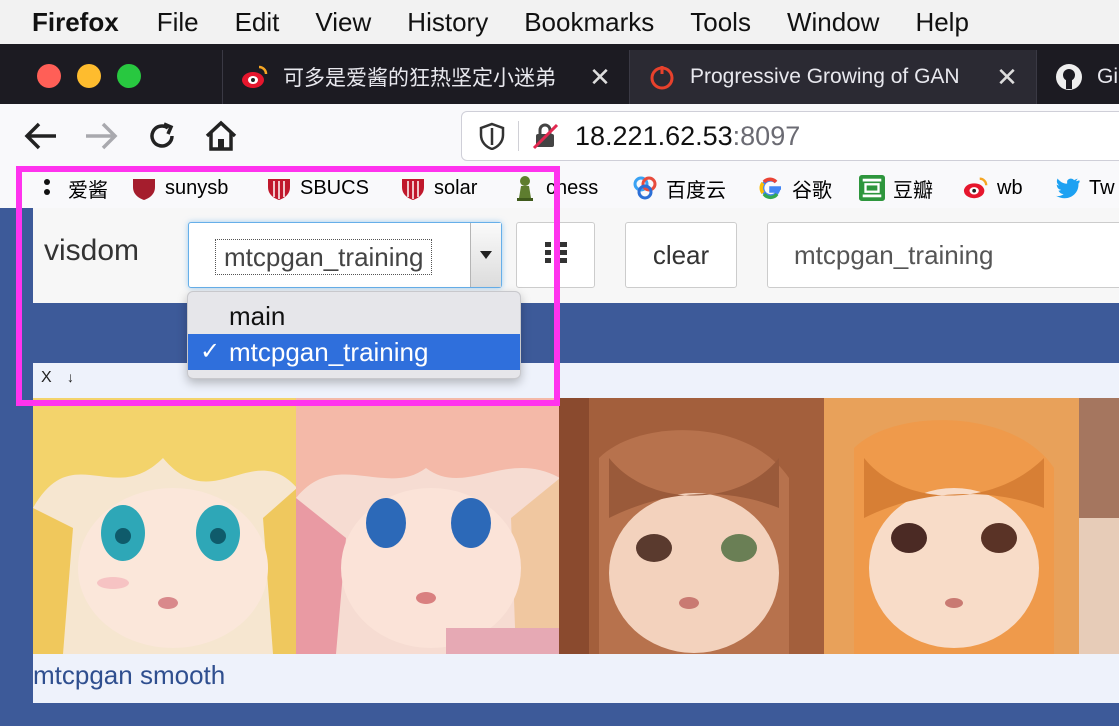 This screenshot has width=1119, height=726. I want to click on bookmark-sunysb: sunysb, so click(179, 188).